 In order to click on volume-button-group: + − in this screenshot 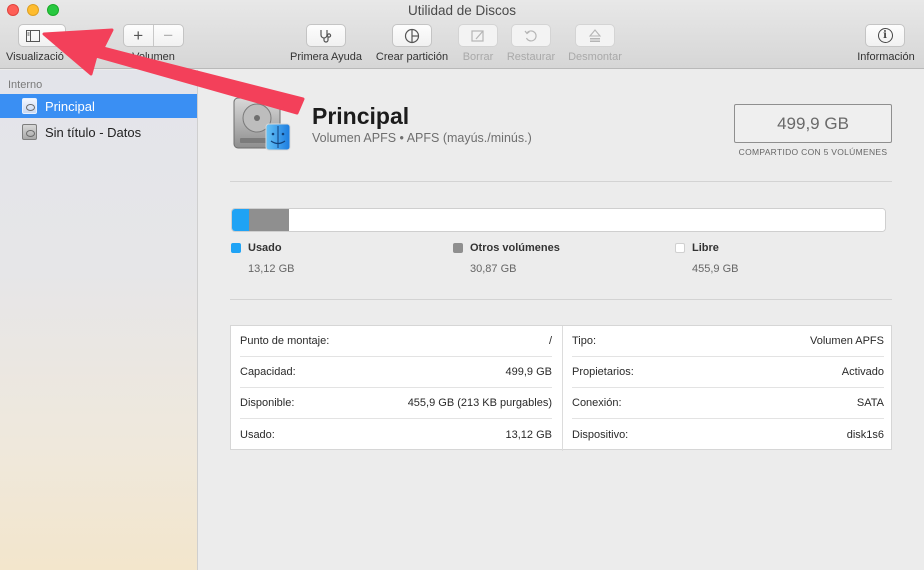, I will do `click(153, 35)`.